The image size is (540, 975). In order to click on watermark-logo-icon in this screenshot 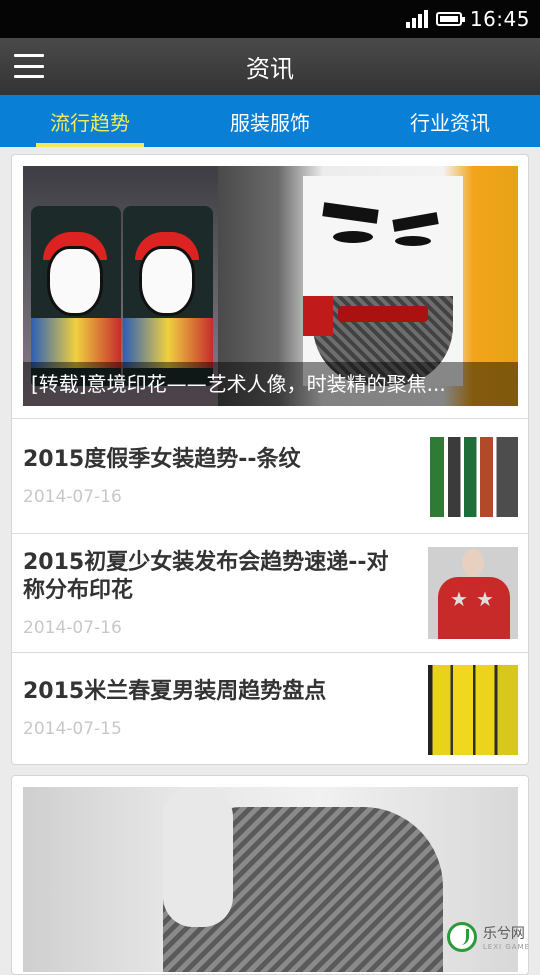, I will do `click(462, 937)`.